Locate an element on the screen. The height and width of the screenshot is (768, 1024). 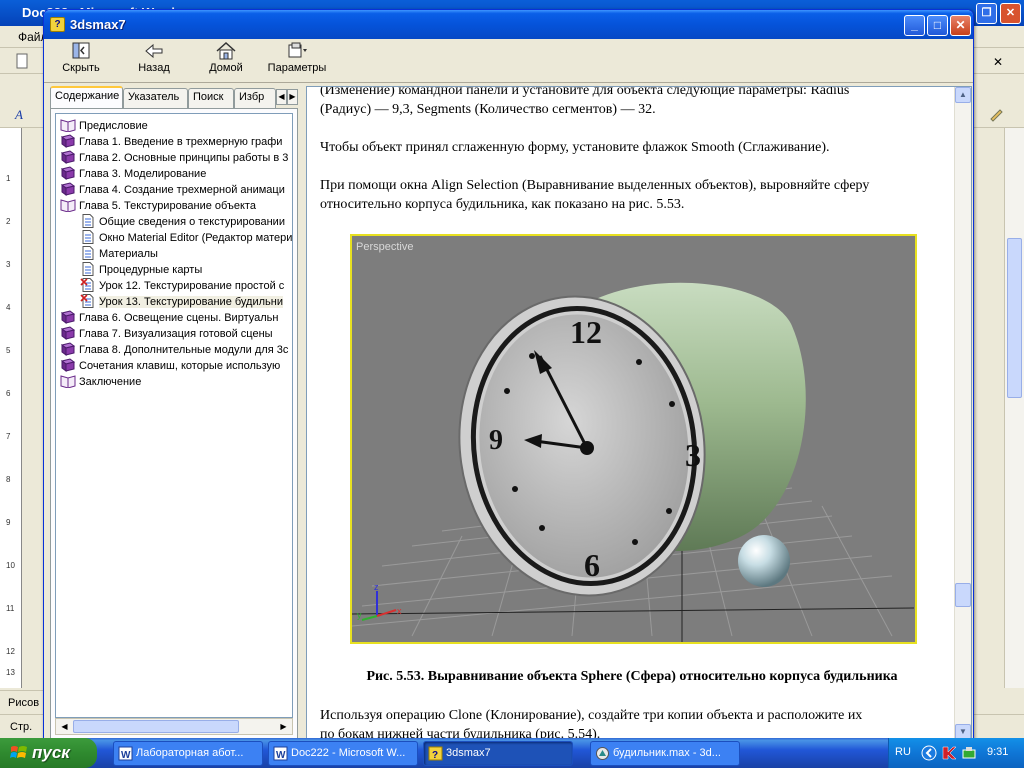
maximize-button: □ is located at coordinates (937, 25).